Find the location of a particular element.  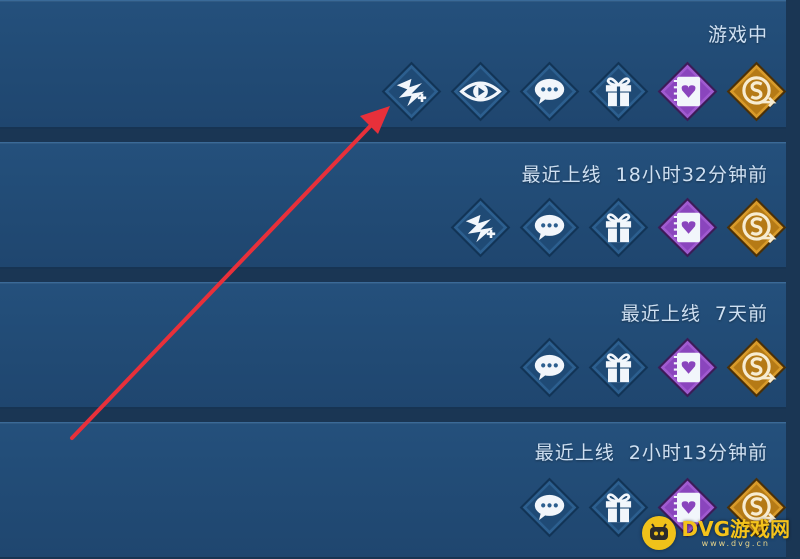

row-4-status-label: 最近上线 is located at coordinates (574, 453).